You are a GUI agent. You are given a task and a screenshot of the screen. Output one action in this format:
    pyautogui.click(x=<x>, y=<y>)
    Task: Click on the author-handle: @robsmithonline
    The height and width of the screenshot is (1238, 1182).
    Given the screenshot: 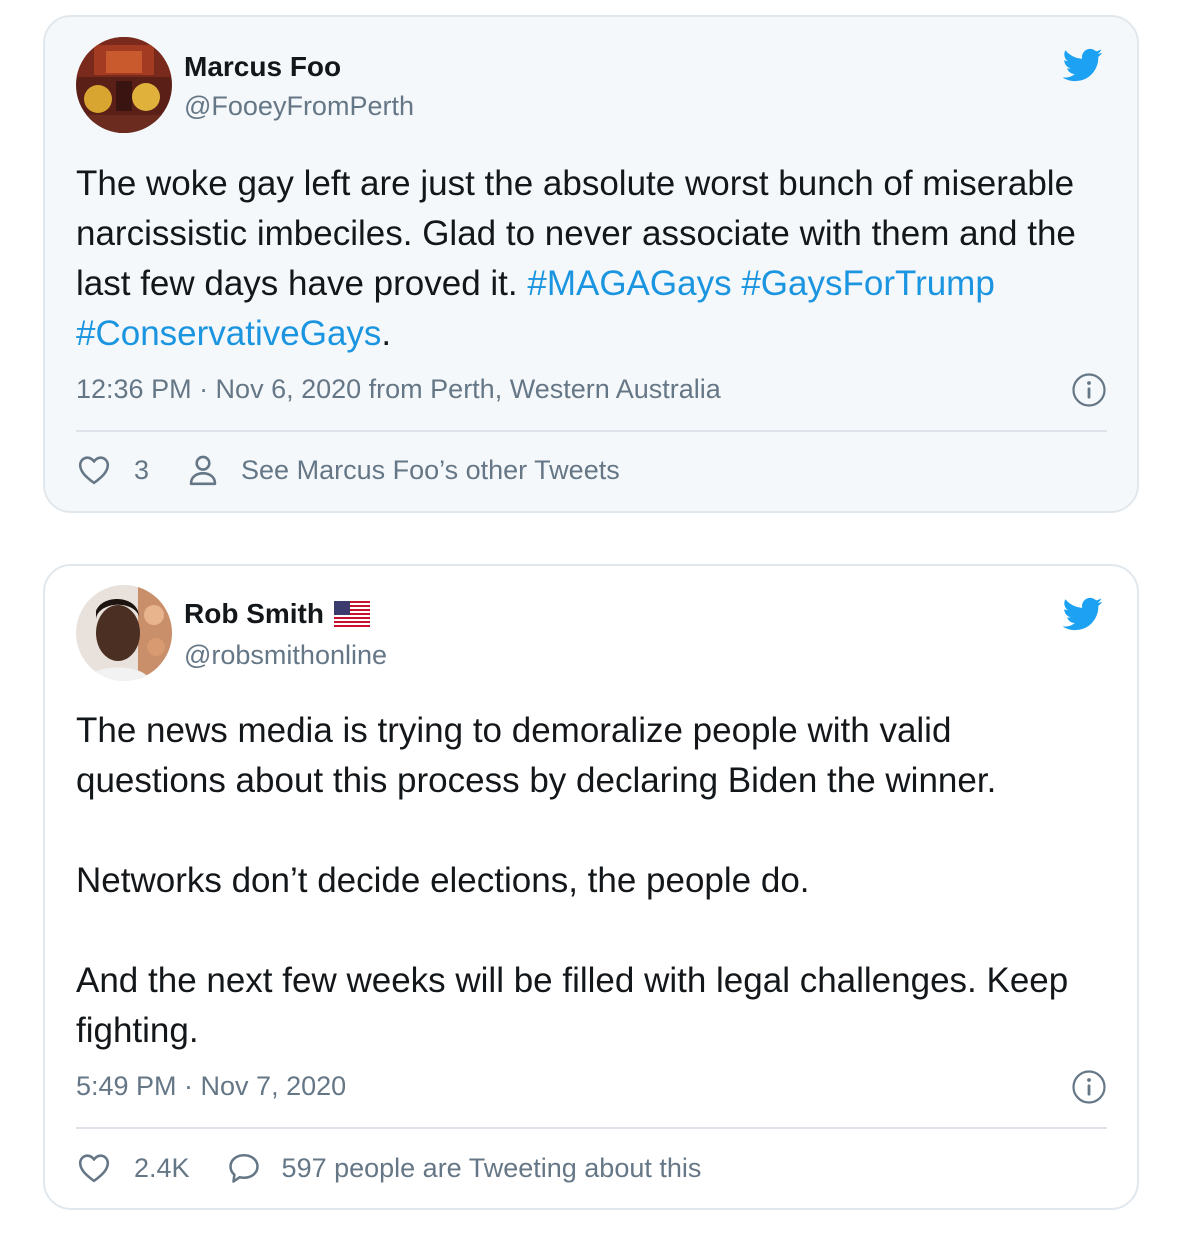 What is the action you would take?
    pyautogui.click(x=285, y=655)
    